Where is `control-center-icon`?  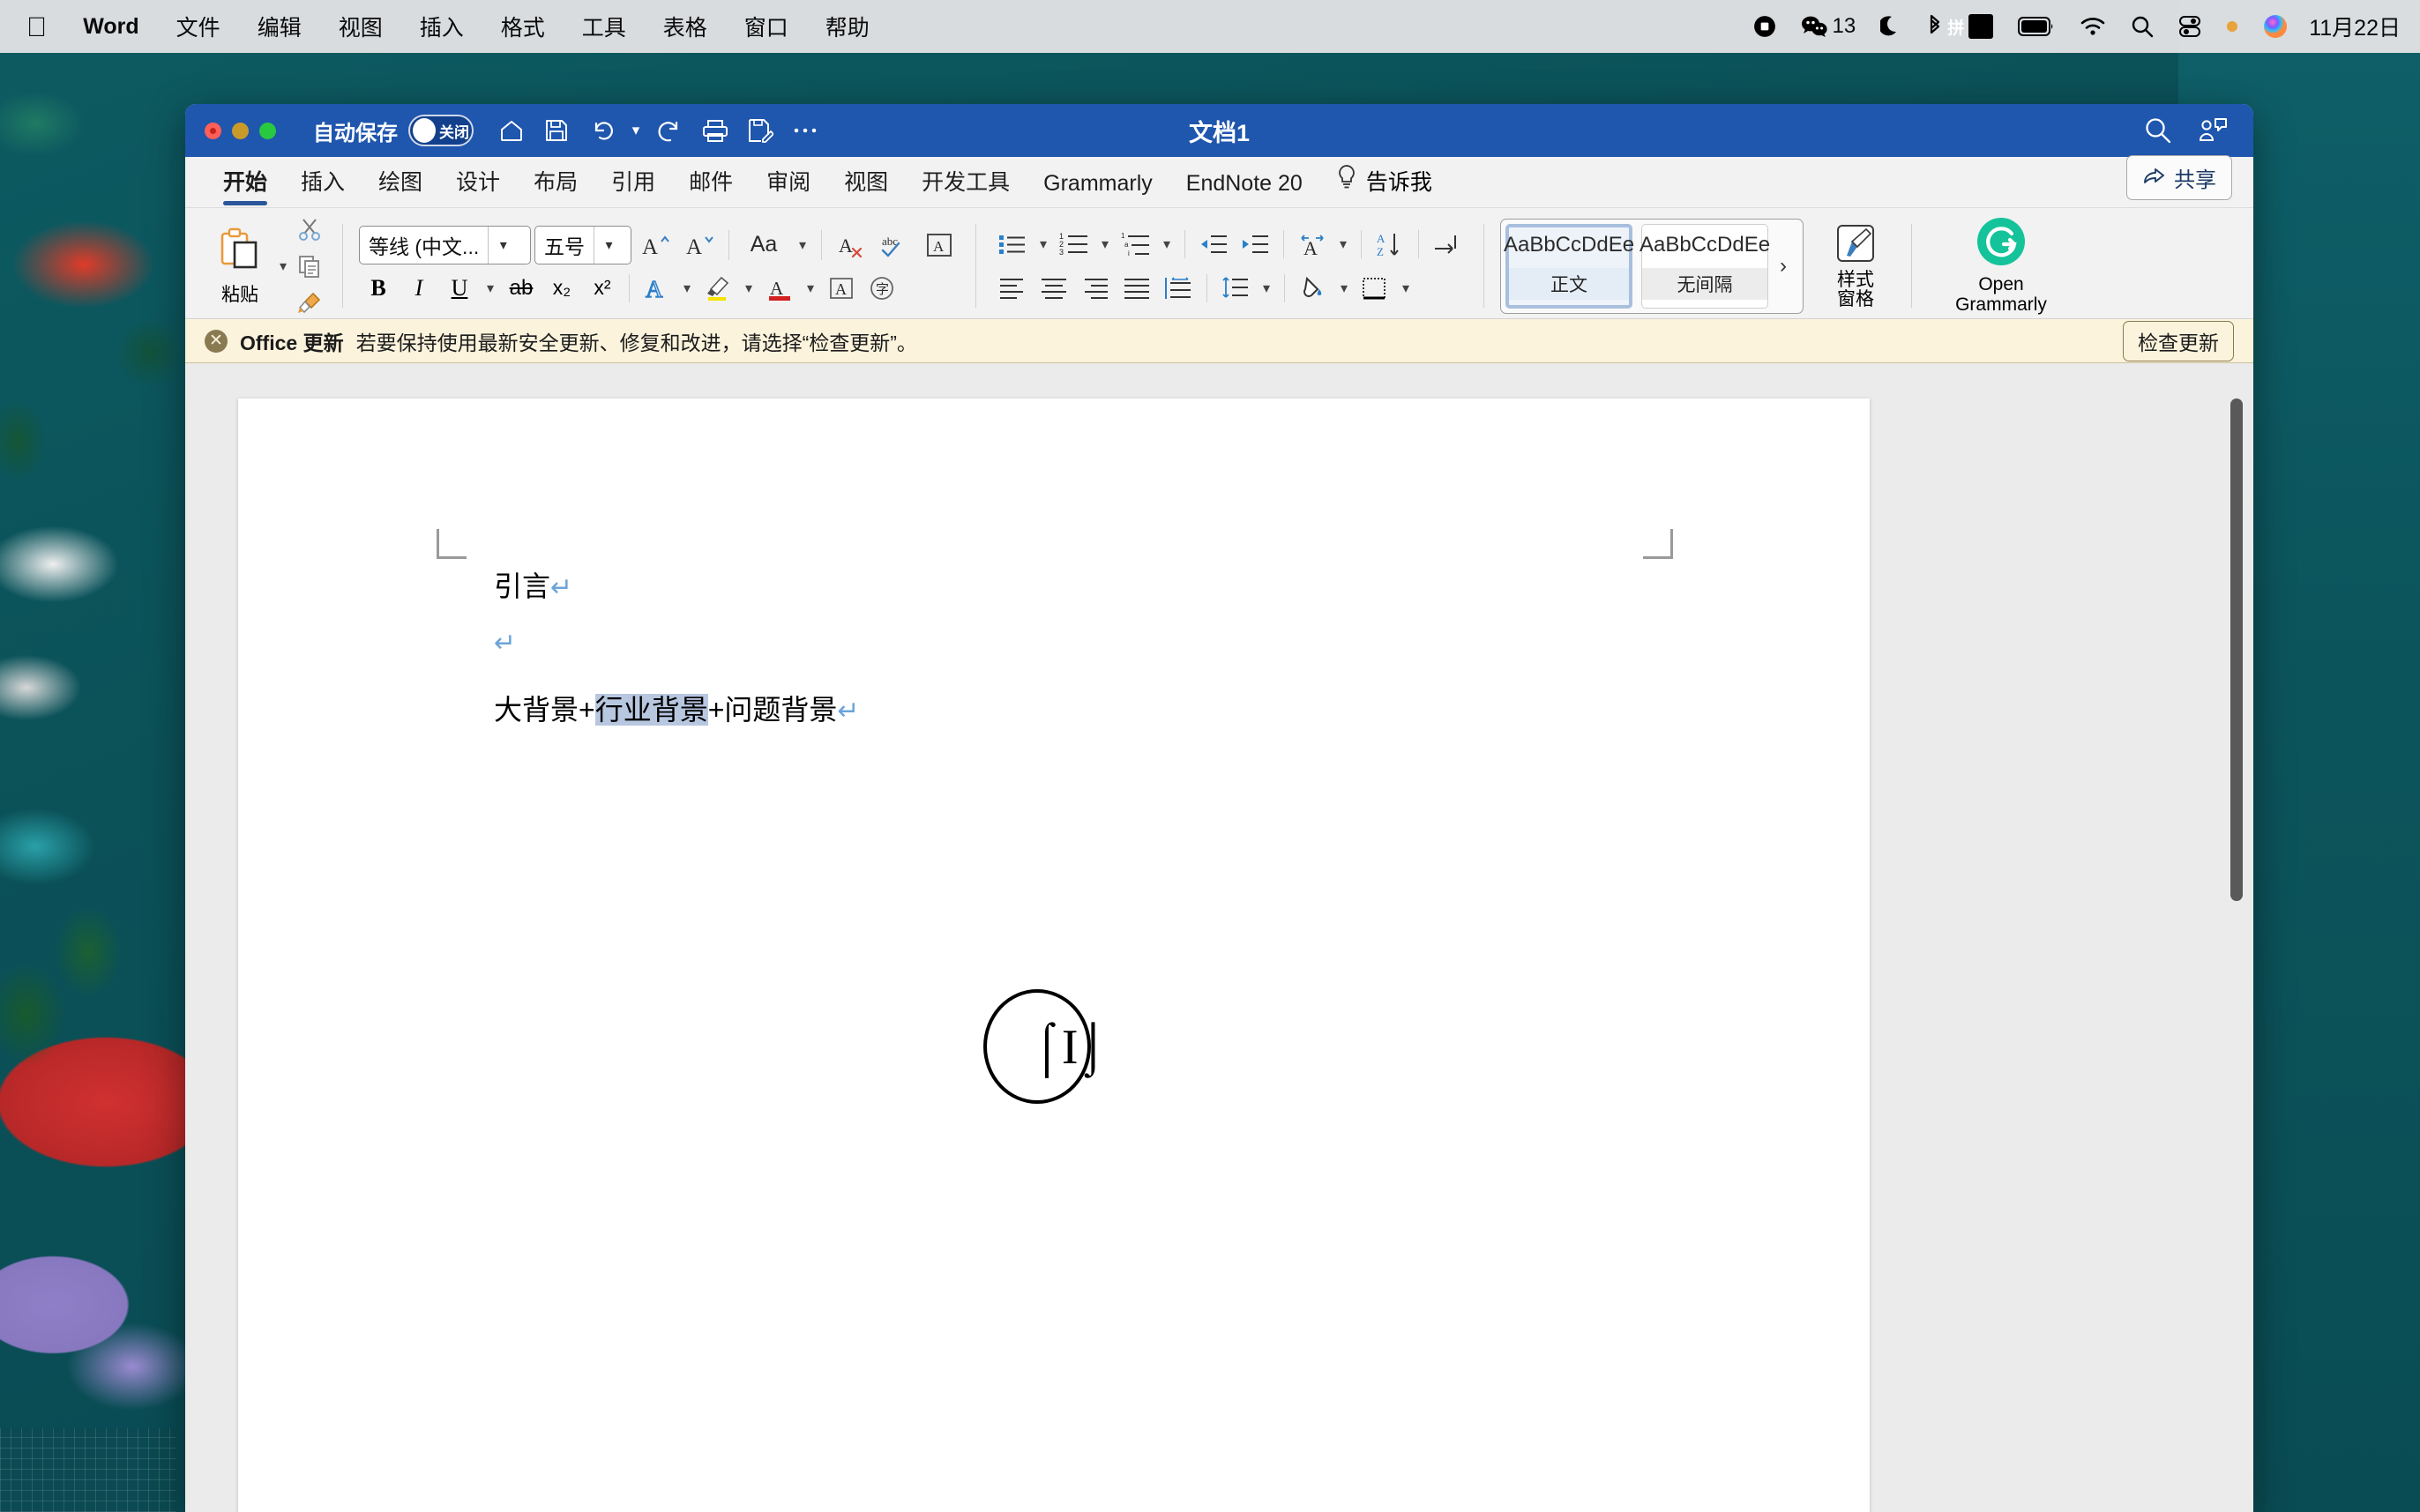 control-center-icon is located at coordinates (2190, 26).